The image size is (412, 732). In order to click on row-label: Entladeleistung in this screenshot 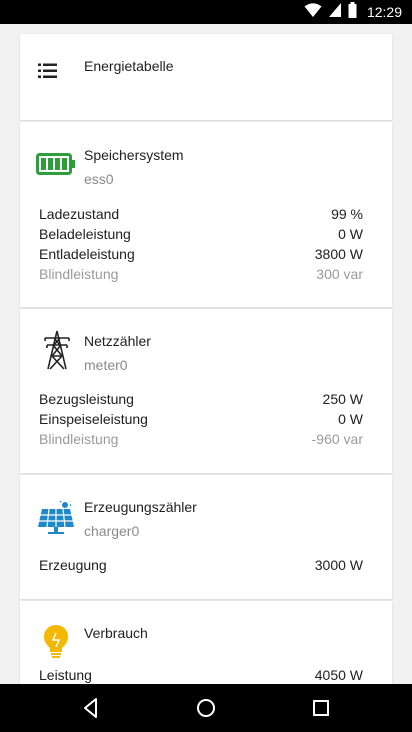, I will do `click(87, 254)`.